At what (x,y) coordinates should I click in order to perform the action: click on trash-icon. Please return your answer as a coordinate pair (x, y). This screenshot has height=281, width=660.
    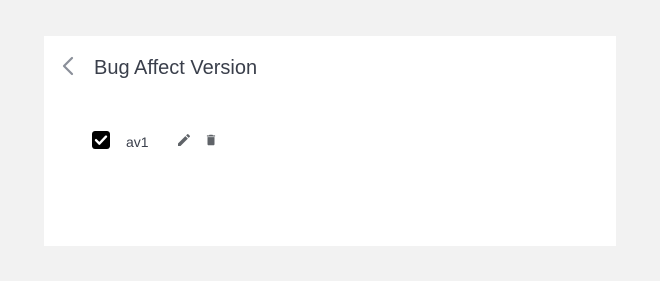
    Looking at the image, I should click on (210, 140).